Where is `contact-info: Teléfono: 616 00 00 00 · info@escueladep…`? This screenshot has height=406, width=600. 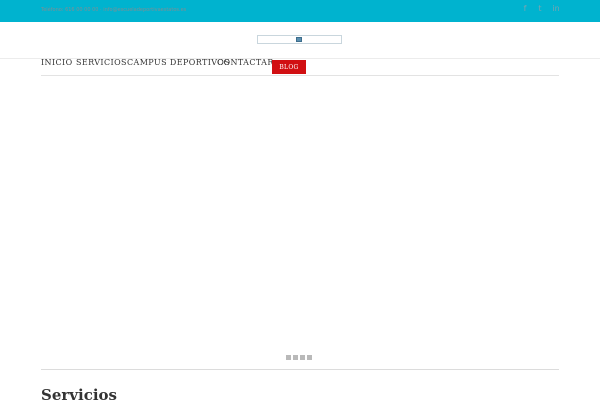 contact-info: Teléfono: 616 00 00 00 · info@escueladep… is located at coordinates (114, 10).